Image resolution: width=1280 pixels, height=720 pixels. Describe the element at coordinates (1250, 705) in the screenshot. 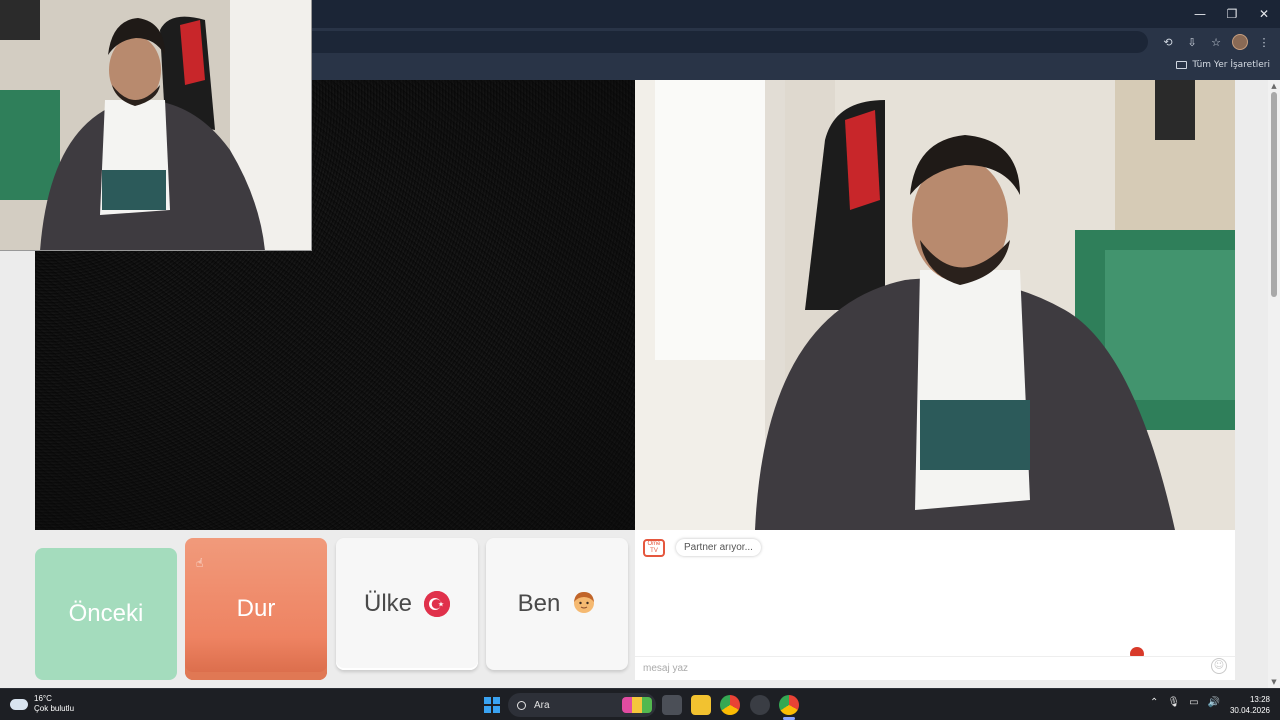

I see `system-clock: 13:28 30.04.2026` at that location.